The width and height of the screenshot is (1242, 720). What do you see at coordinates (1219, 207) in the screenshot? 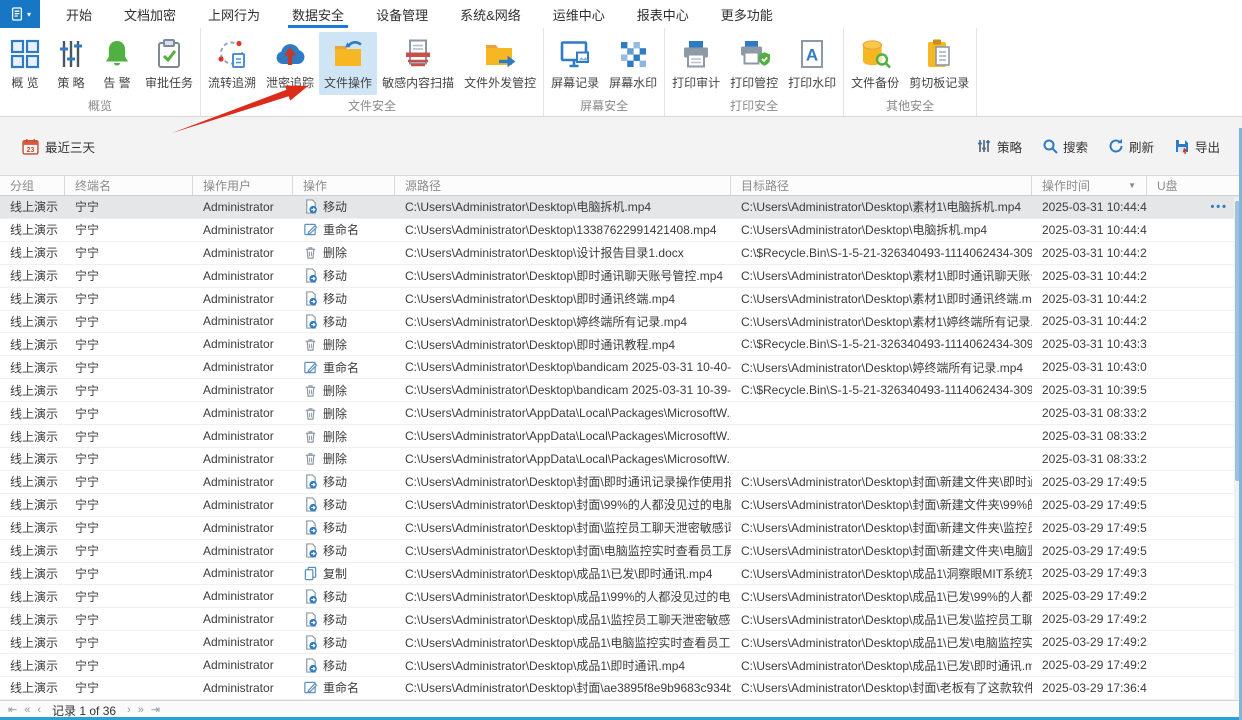
I see `row-more-actions-button: •••` at bounding box center [1219, 207].